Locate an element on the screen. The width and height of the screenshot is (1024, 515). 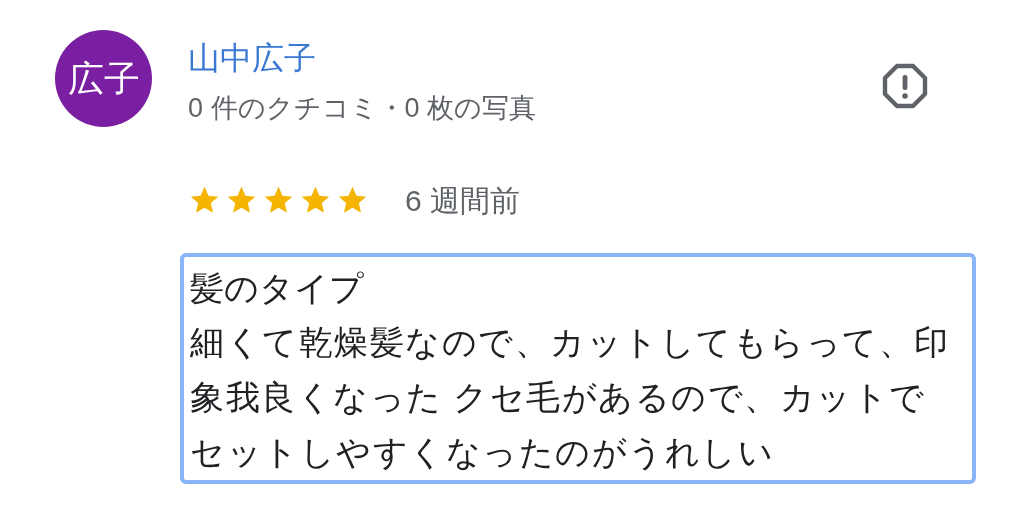
reviewer-stats: 0 件のクチコミ・0 枚の写真 is located at coordinates (362, 108).